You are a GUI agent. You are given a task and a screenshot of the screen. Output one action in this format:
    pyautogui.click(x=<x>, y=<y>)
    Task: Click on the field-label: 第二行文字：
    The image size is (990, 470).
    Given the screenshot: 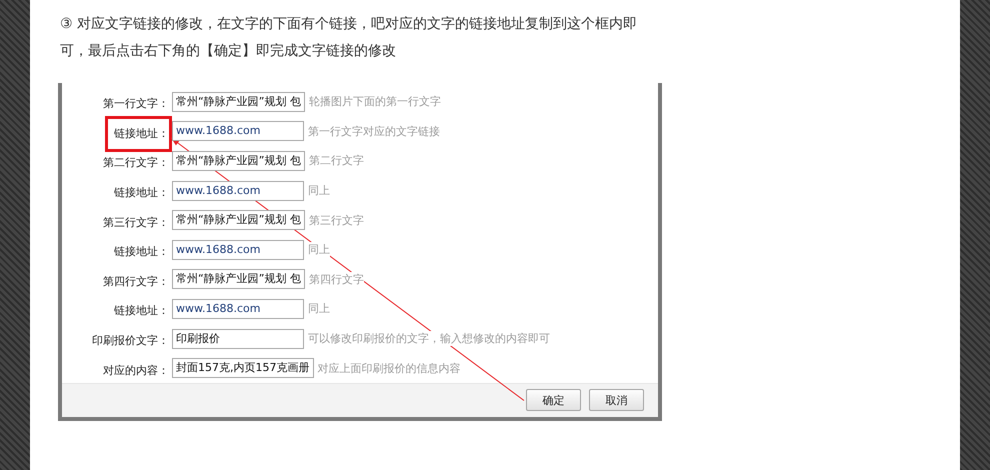 What is the action you would take?
    pyautogui.click(x=136, y=163)
    